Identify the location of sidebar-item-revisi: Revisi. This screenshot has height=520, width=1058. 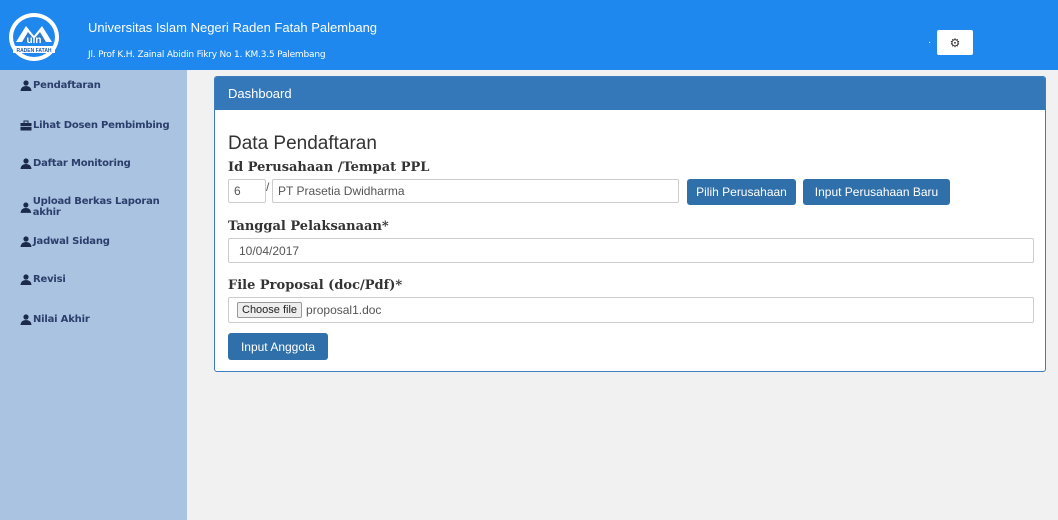
(43, 279).